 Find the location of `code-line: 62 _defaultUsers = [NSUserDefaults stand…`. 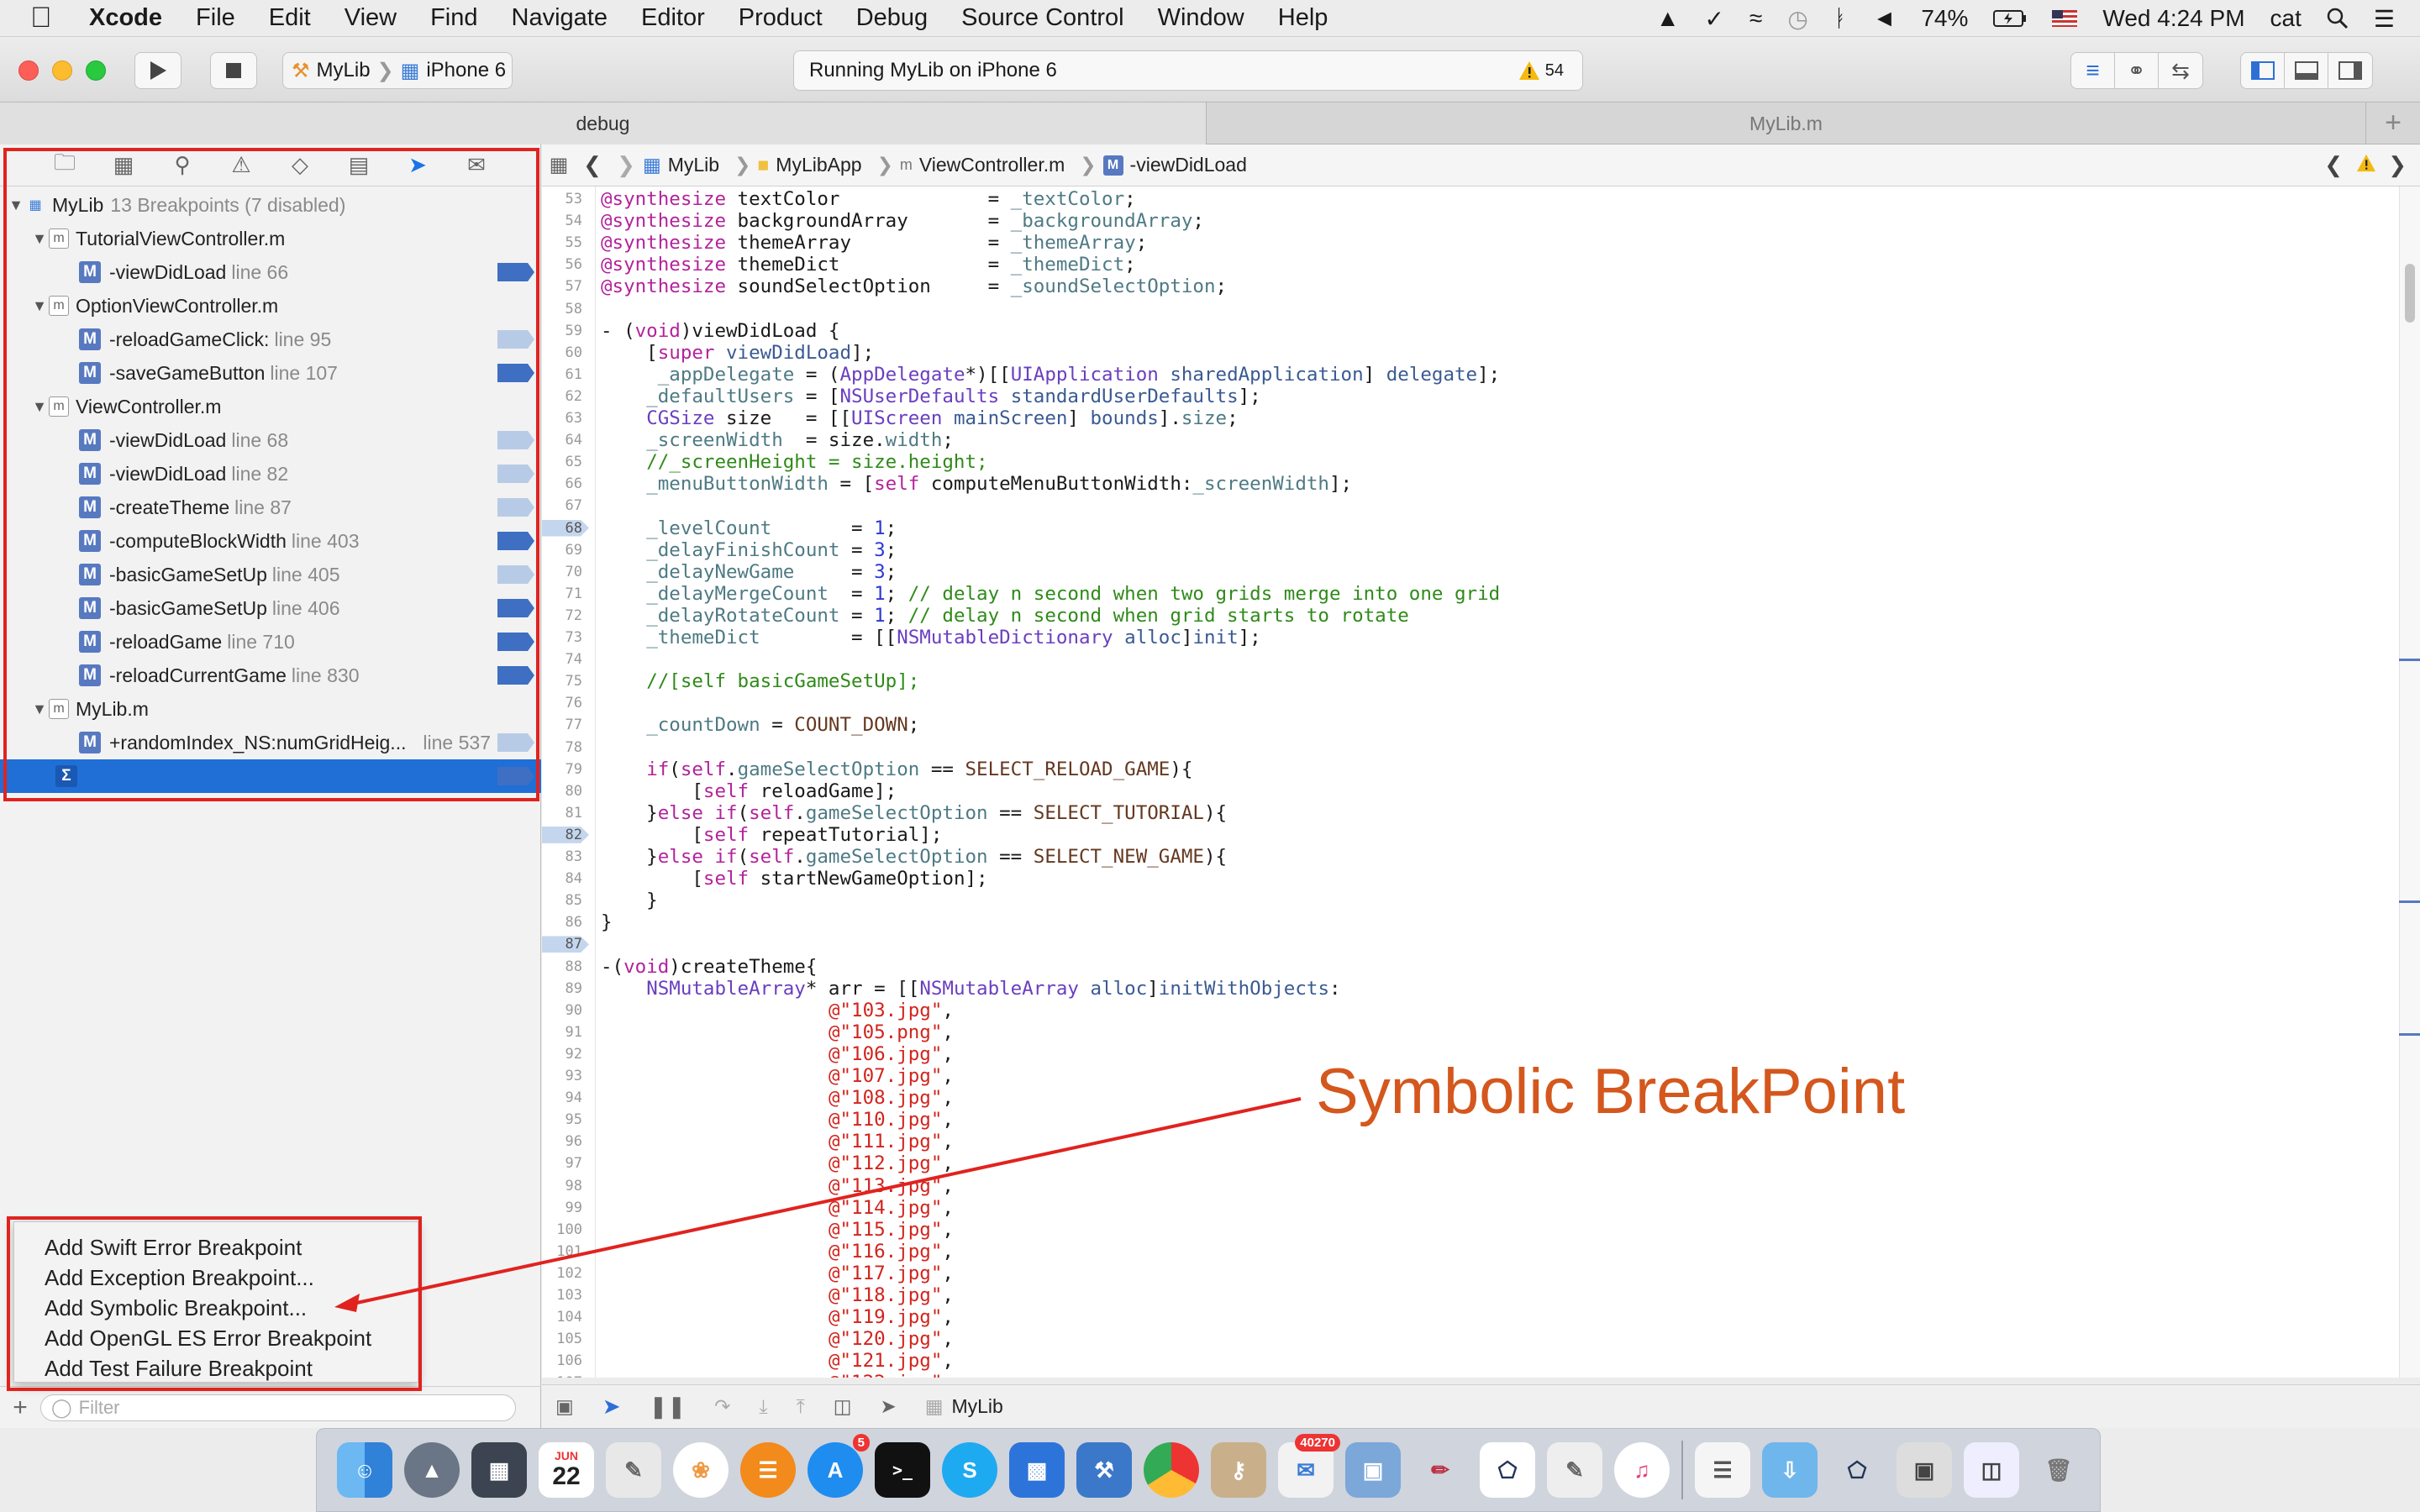

code-line: 62 _defaultUsers = [NSUserDefaults stand… is located at coordinates (1467, 396).